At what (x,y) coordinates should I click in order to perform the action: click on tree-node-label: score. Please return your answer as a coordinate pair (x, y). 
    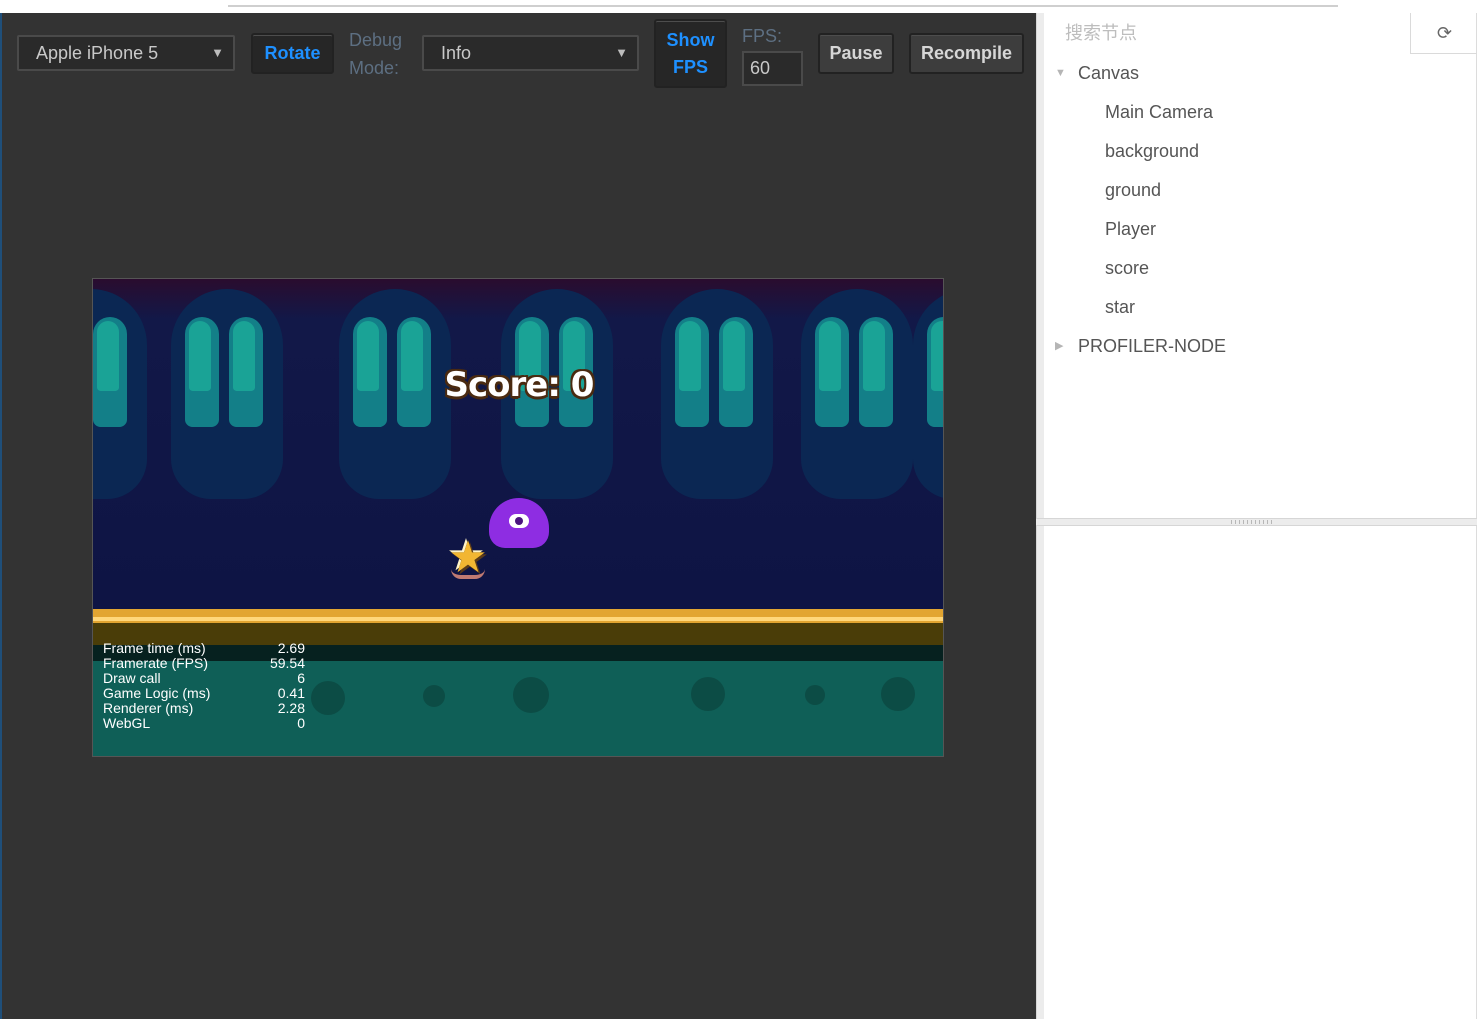
    Looking at the image, I should click on (1127, 268).